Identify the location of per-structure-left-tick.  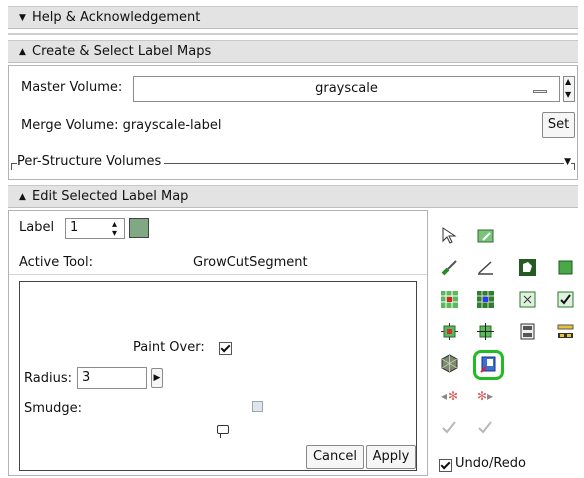
(11, 166).